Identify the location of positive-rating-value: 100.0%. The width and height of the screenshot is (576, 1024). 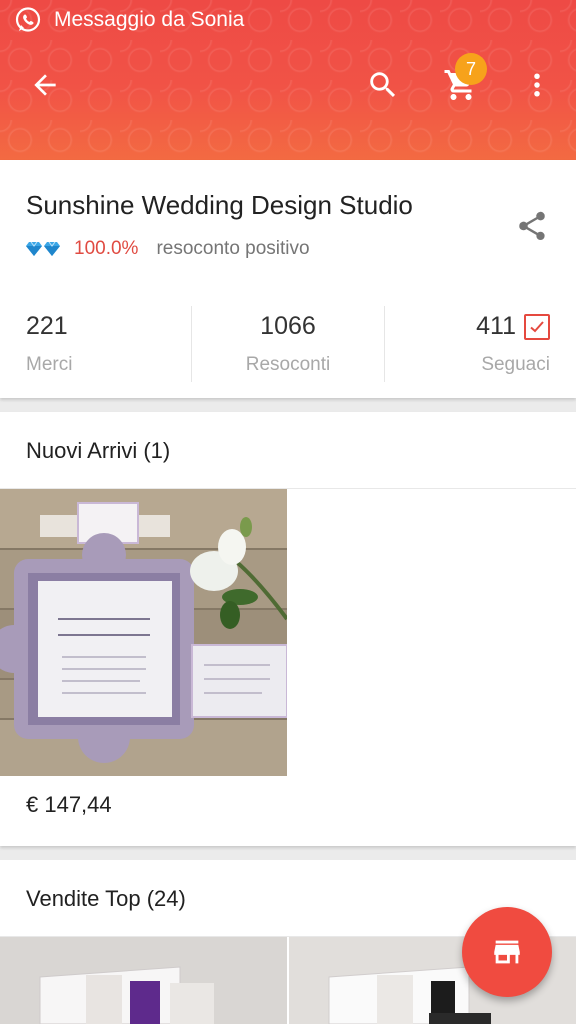
(106, 248).